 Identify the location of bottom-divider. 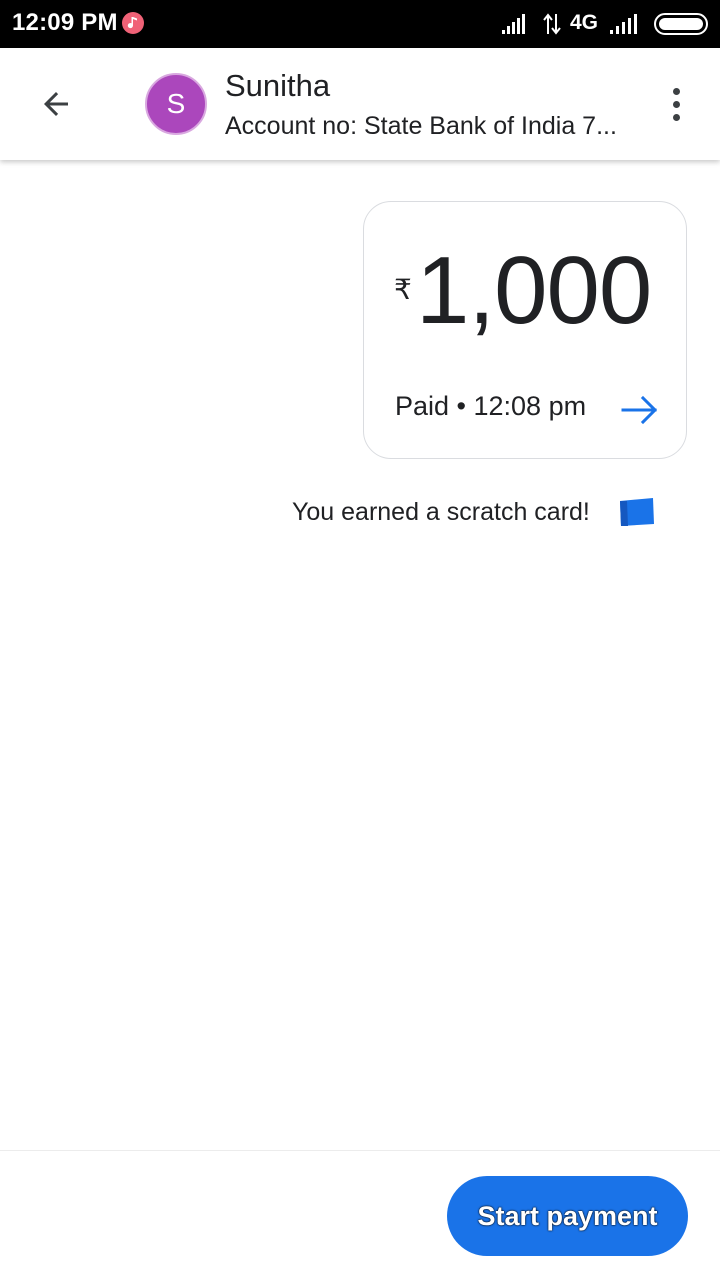
(360, 1150).